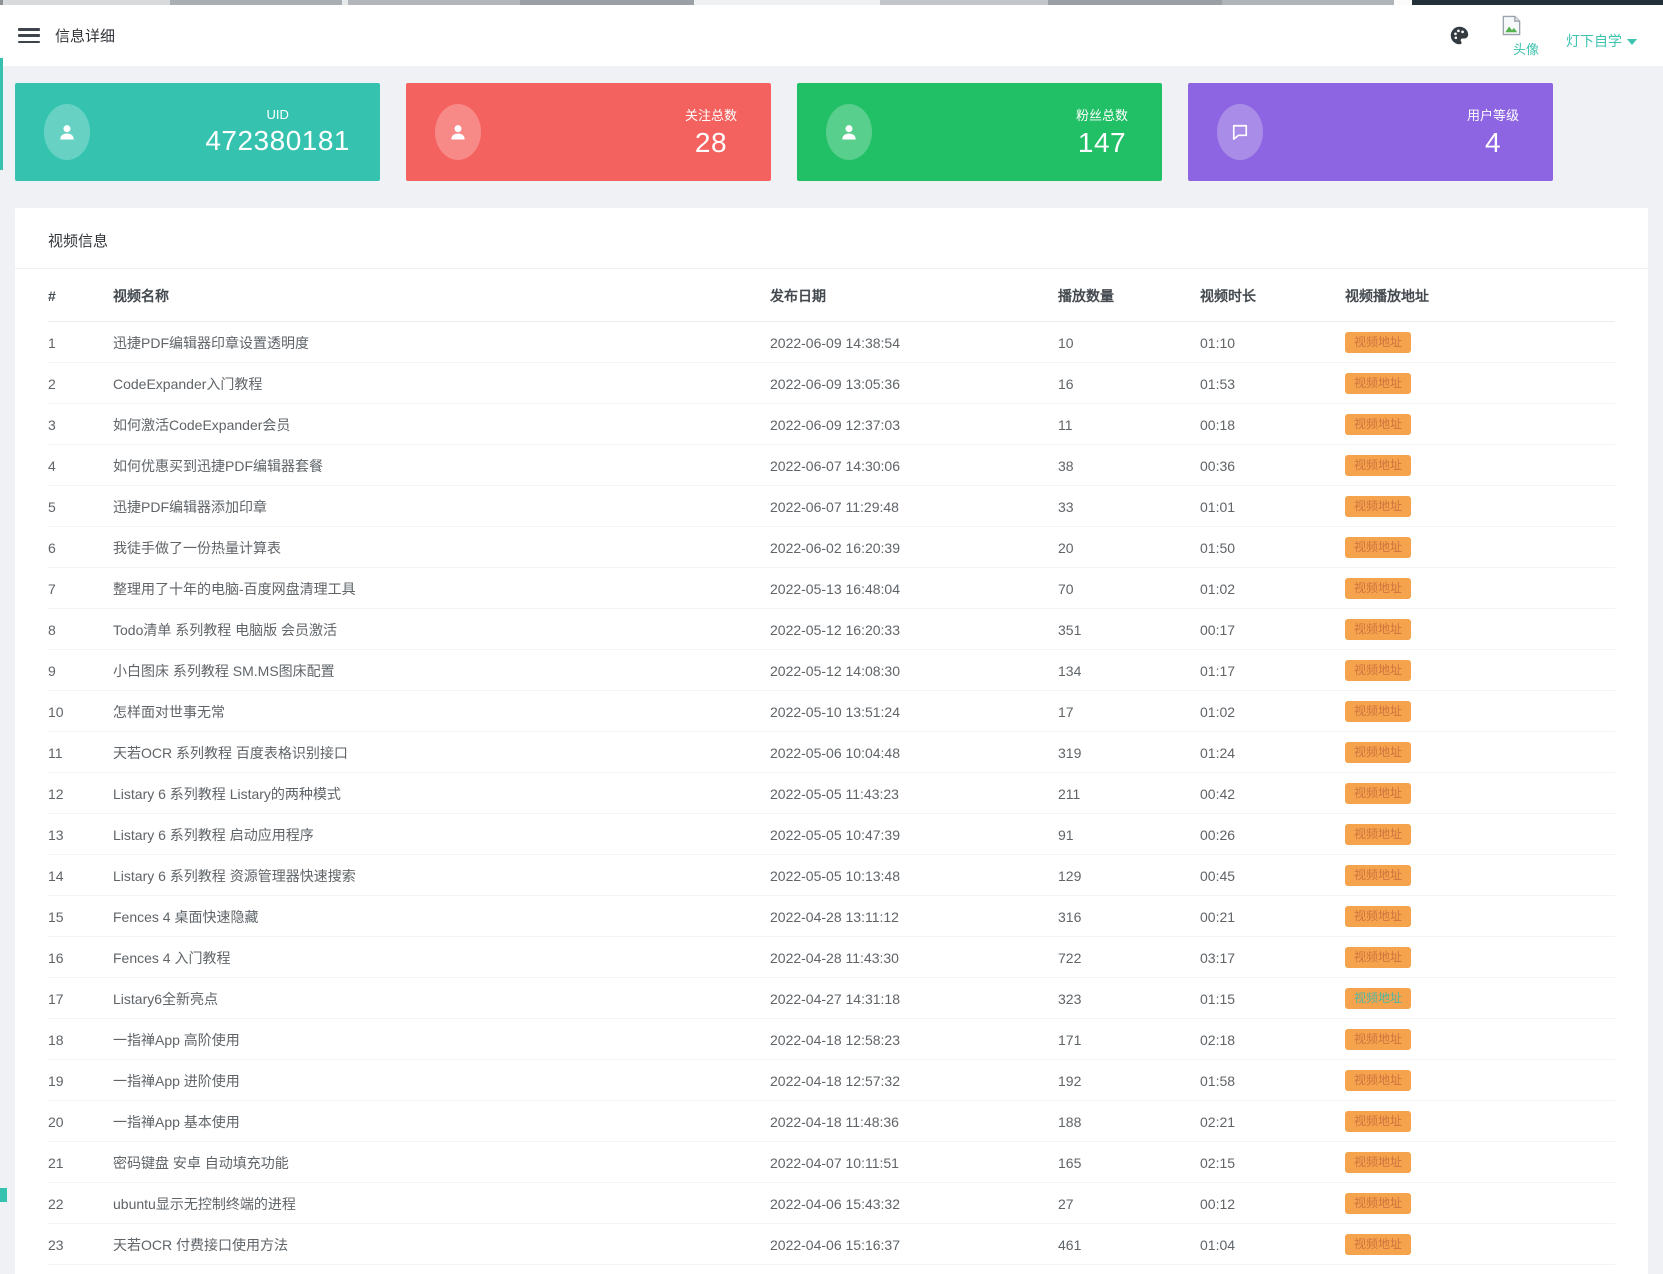 This screenshot has width=1663, height=1274. What do you see at coordinates (1272, 670) in the screenshot?
I see `video-duration: 01:17` at bounding box center [1272, 670].